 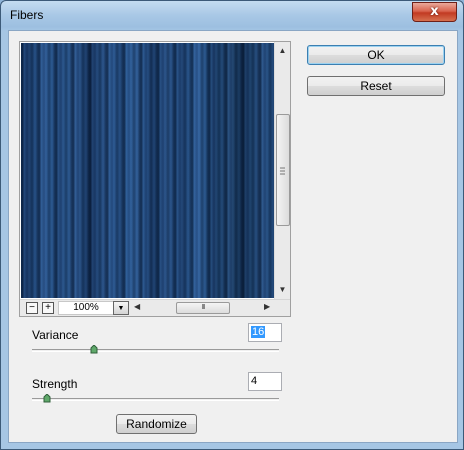 What do you see at coordinates (376, 86) in the screenshot?
I see `reset-button: Reset` at bounding box center [376, 86].